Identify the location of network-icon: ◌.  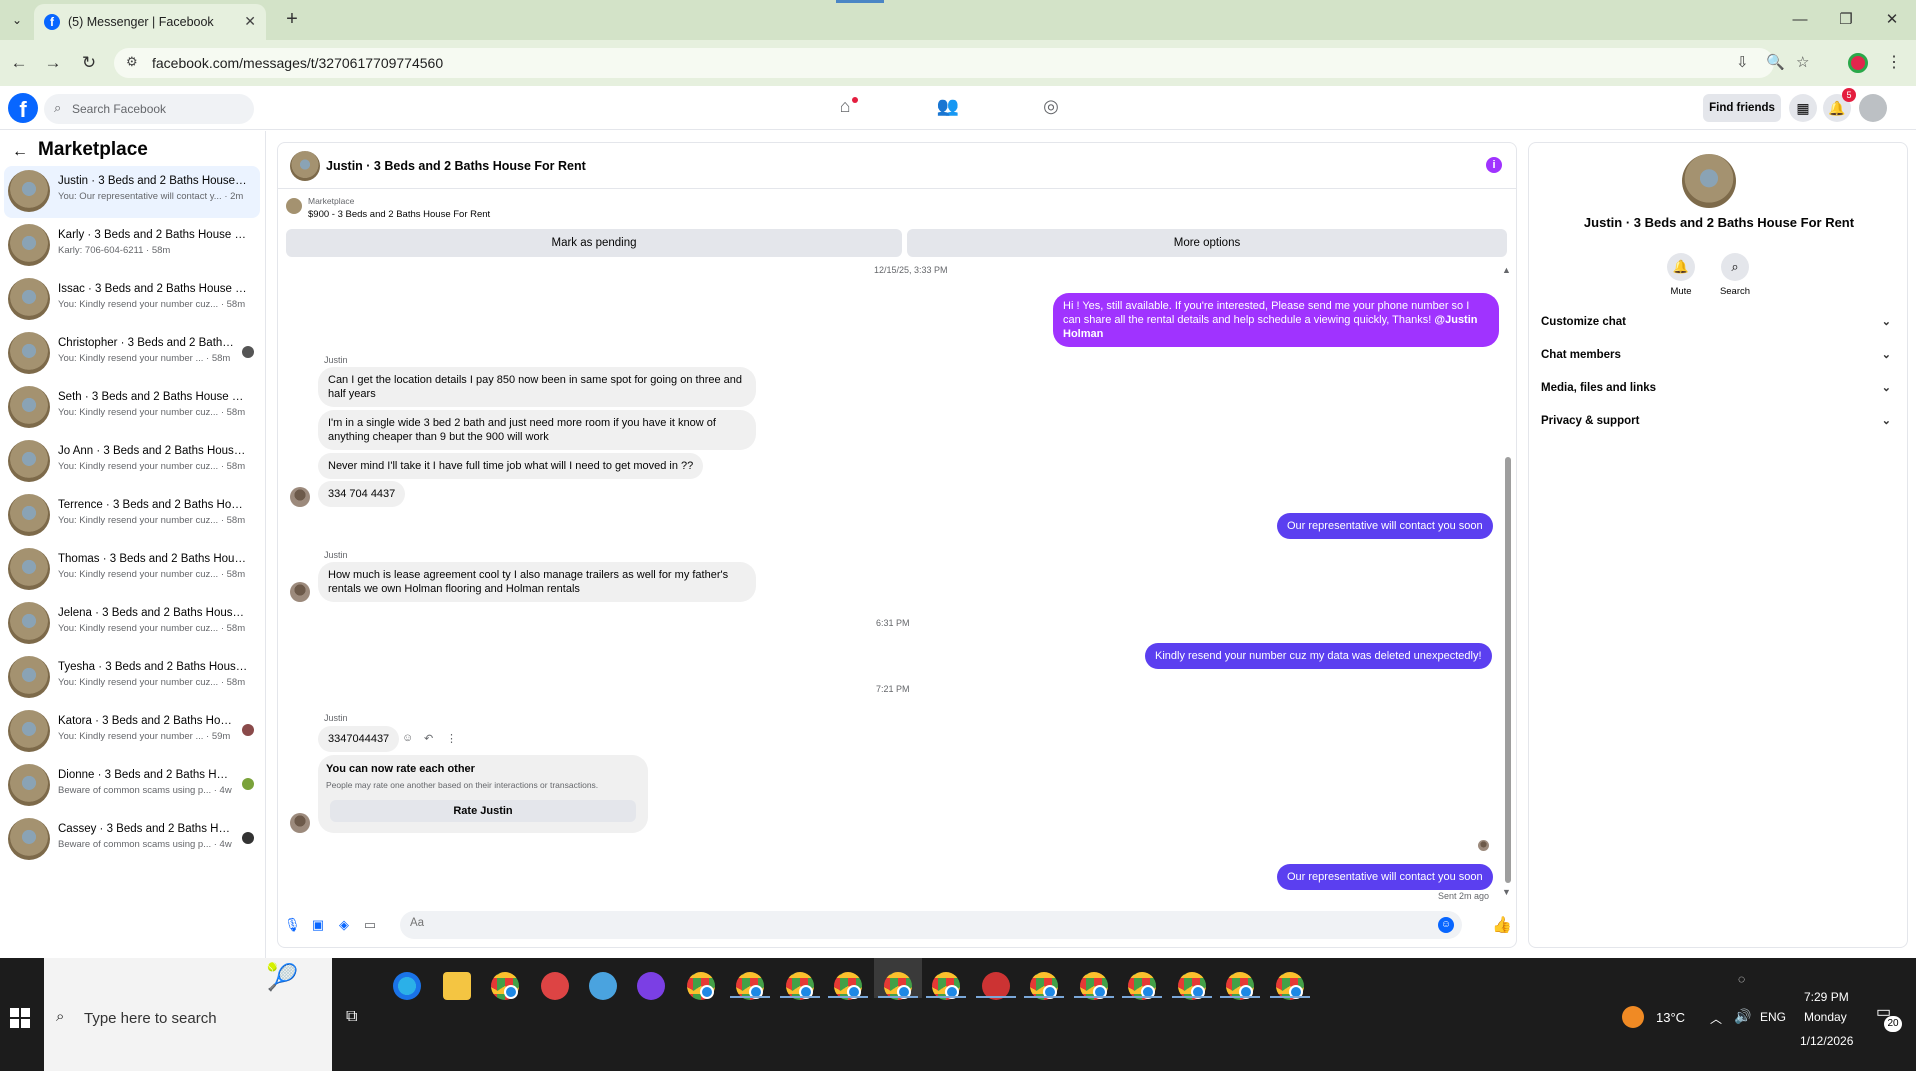
(1741, 979).